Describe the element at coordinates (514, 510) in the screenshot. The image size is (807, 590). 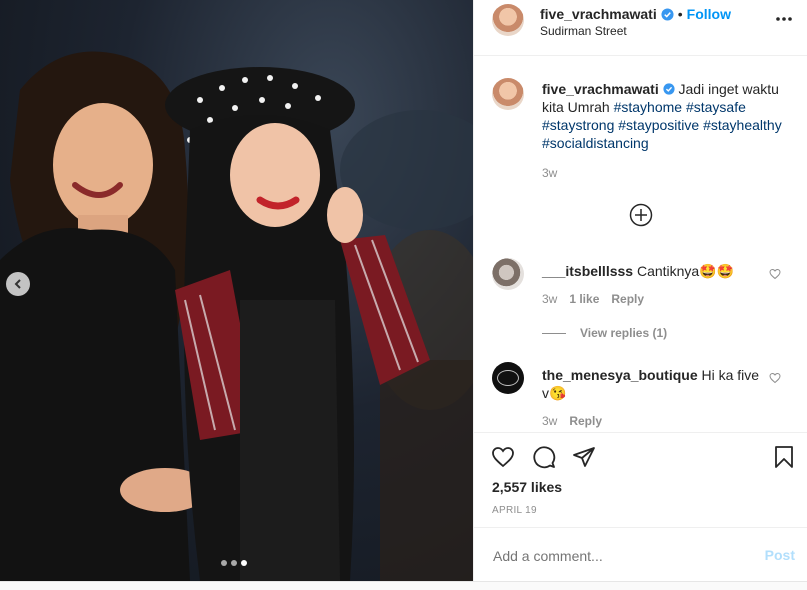
I see `post-date: APRIL 19` at that location.